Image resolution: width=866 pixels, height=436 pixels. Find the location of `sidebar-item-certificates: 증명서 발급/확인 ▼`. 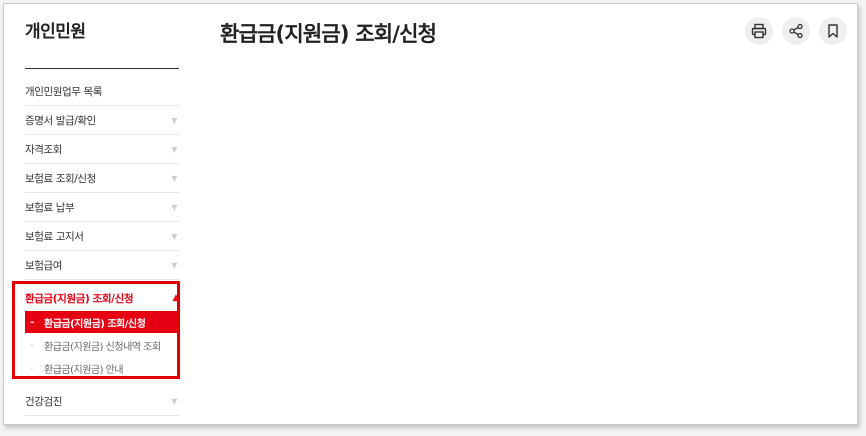

sidebar-item-certificates: 증명서 발급/확인 ▼ is located at coordinates (102, 120).